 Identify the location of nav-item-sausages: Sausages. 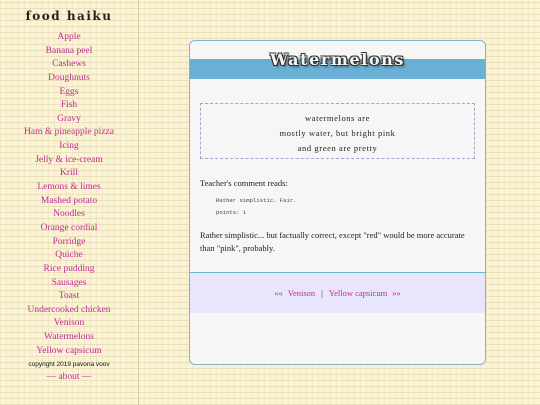
(69, 284).